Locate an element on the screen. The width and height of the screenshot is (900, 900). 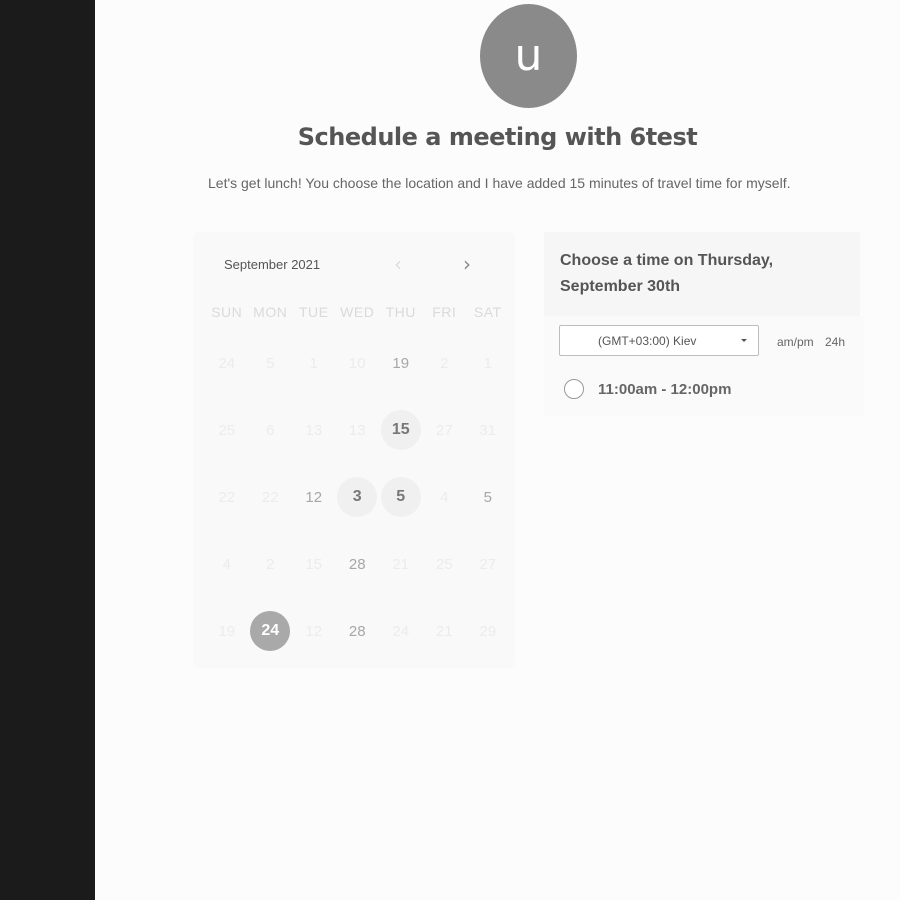
month-label: September 2021 is located at coordinates (272, 264).